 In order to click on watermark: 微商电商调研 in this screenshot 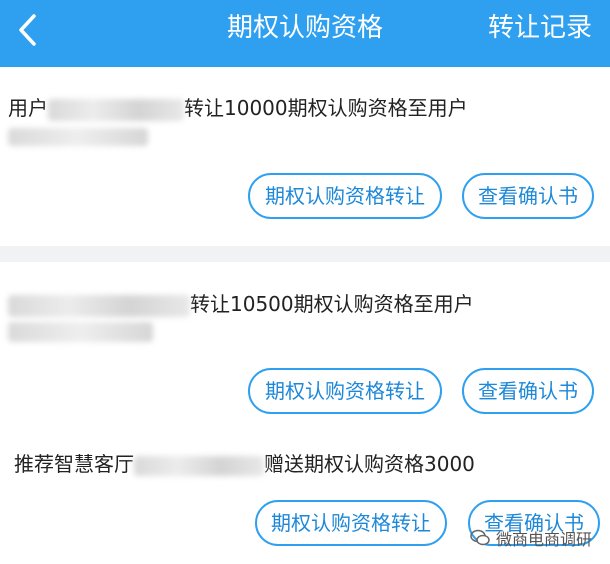, I will do `click(531, 538)`.